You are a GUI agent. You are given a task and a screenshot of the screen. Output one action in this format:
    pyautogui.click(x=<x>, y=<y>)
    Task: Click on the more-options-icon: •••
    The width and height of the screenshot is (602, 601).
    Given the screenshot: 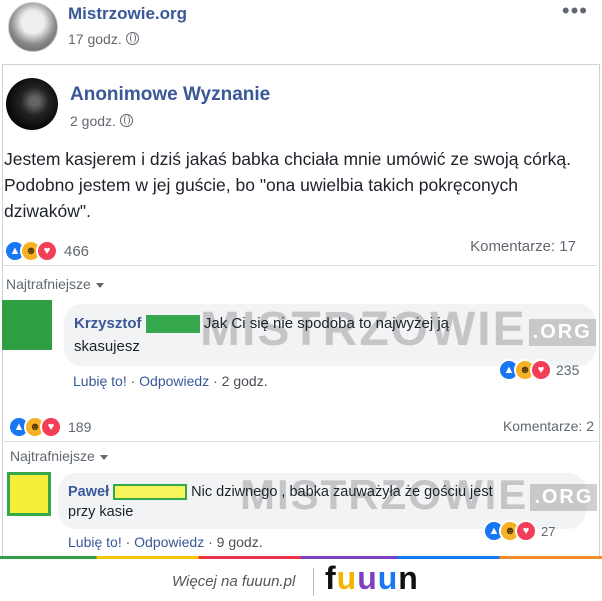 What is the action you would take?
    pyautogui.click(x=575, y=12)
    